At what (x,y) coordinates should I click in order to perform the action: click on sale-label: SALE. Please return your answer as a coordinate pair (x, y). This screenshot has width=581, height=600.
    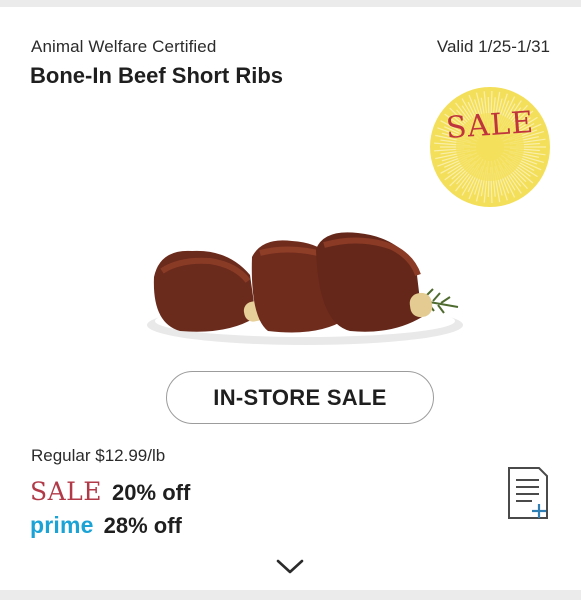
    Looking at the image, I should click on (66, 491).